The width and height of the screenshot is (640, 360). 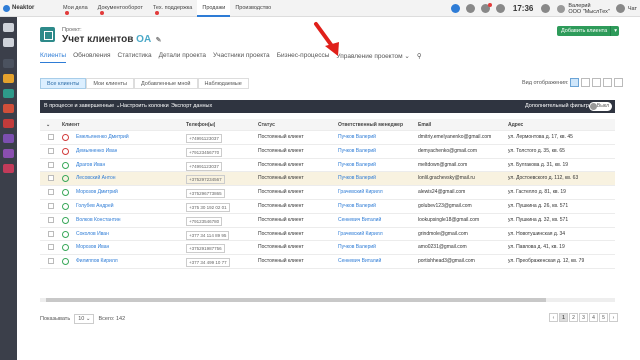 I want to click on client-name: Морозов Иван, so click(x=92, y=247).